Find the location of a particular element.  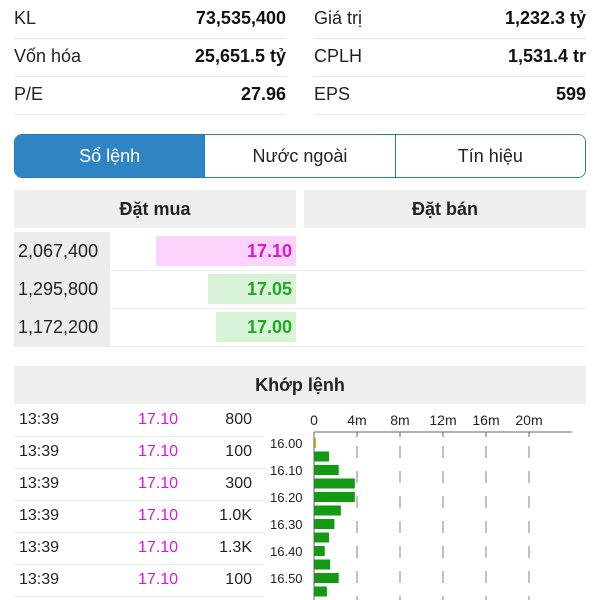

stat-row: KL 73,535,400 Giá trị 1,232.3 tỷ is located at coordinates (300, 19).